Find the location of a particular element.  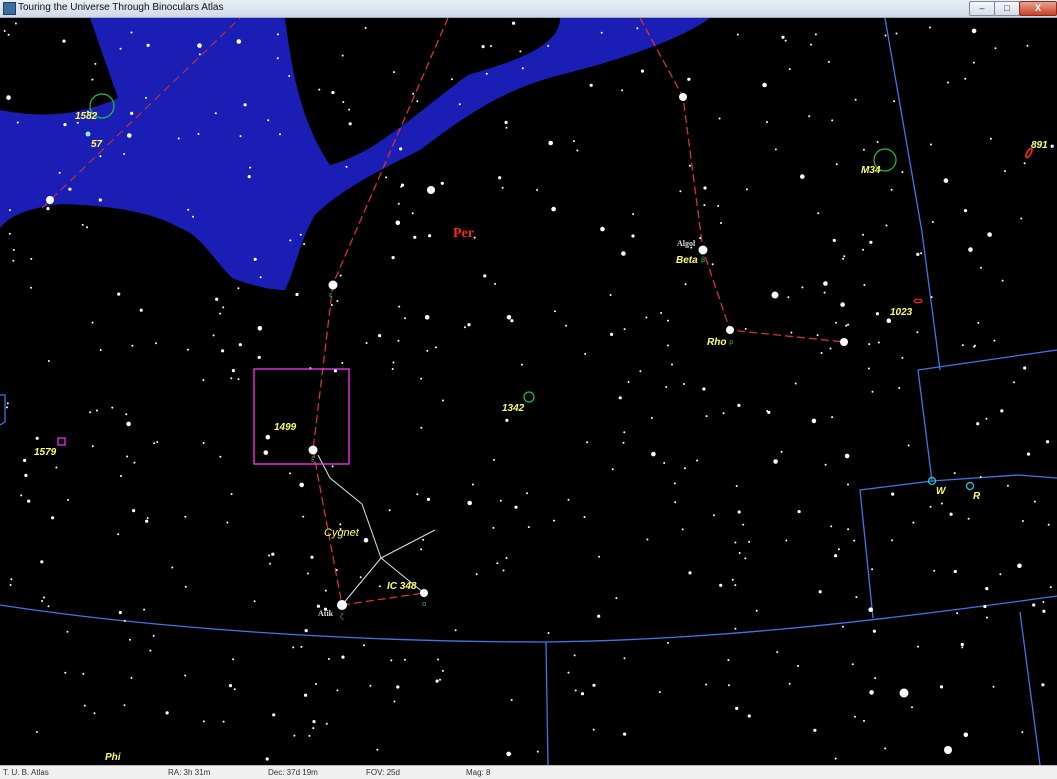

star-rho is located at coordinates (730, 330).